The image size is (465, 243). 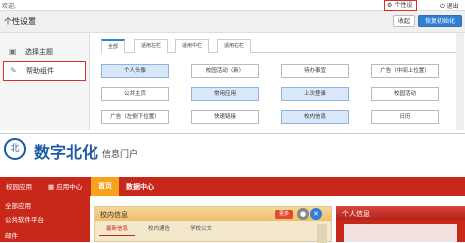 What do you see at coordinates (234, 46) in the screenshot?
I see `tab-right-column: 适用右栏` at bounding box center [234, 46].